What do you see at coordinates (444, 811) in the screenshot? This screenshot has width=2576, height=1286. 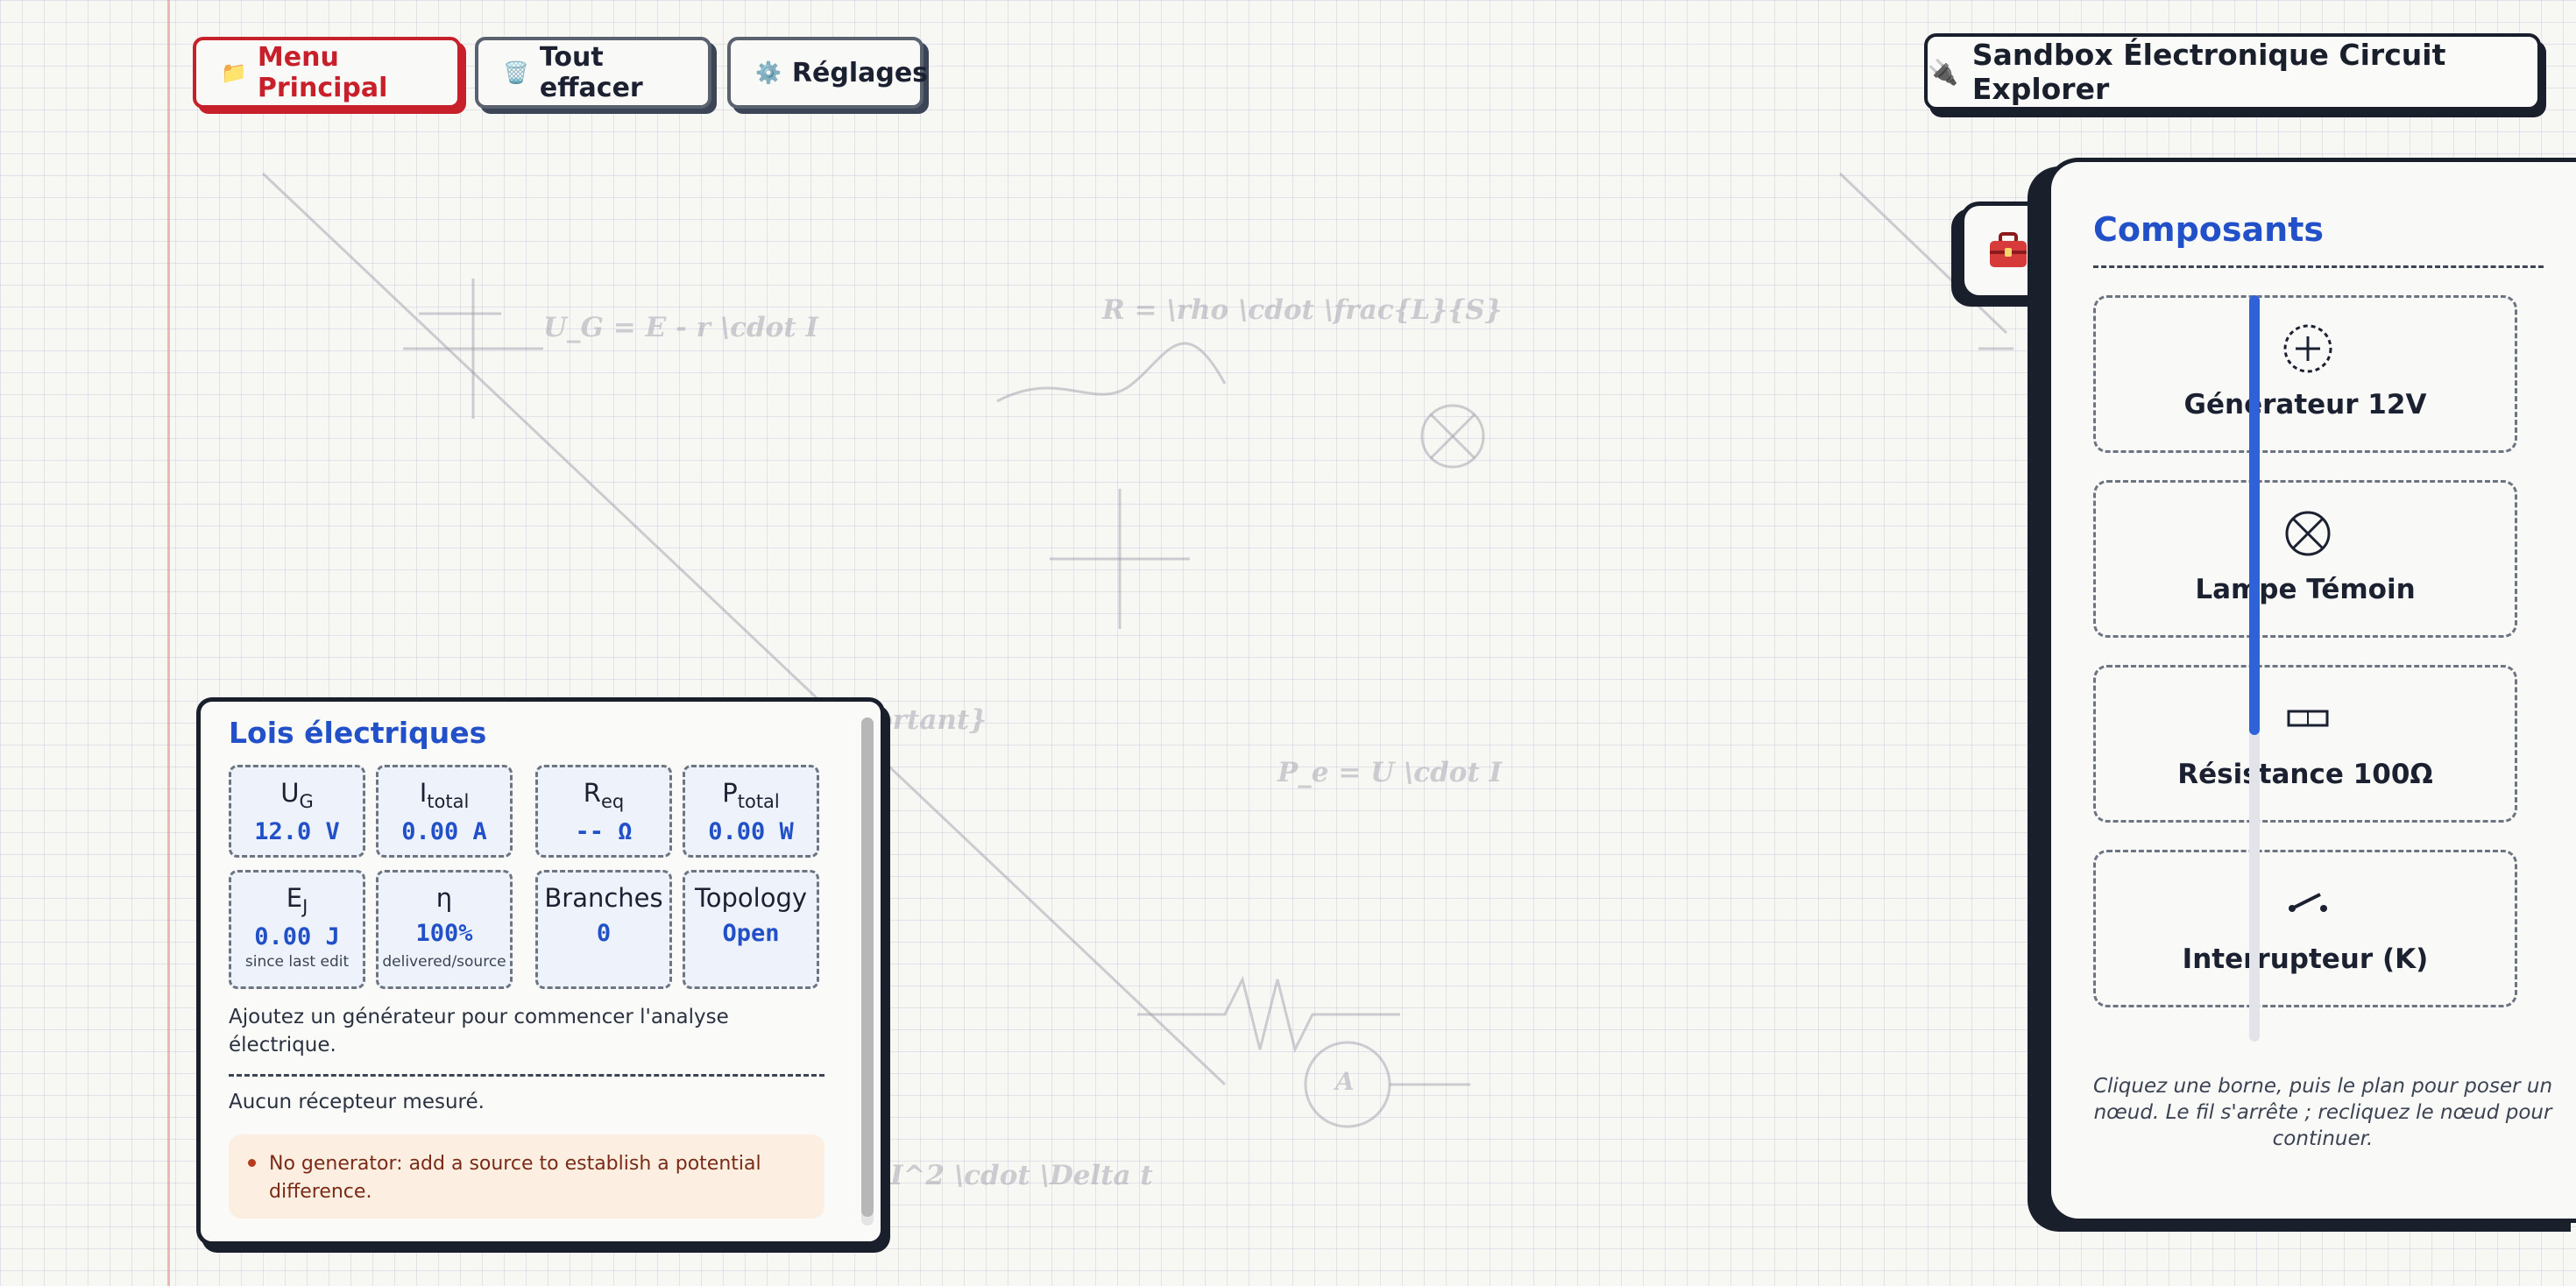 I see `metric-total-current: Itotal 0.00 A` at bounding box center [444, 811].